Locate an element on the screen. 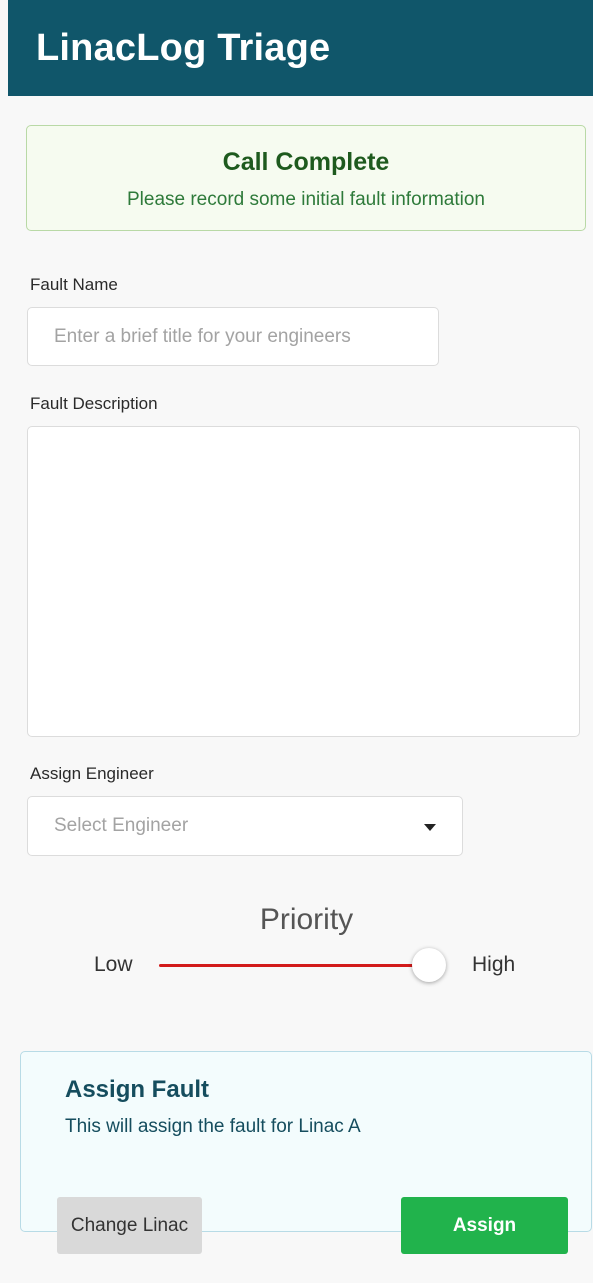 The image size is (593, 1283). priority-slider-track is located at coordinates (293, 965).